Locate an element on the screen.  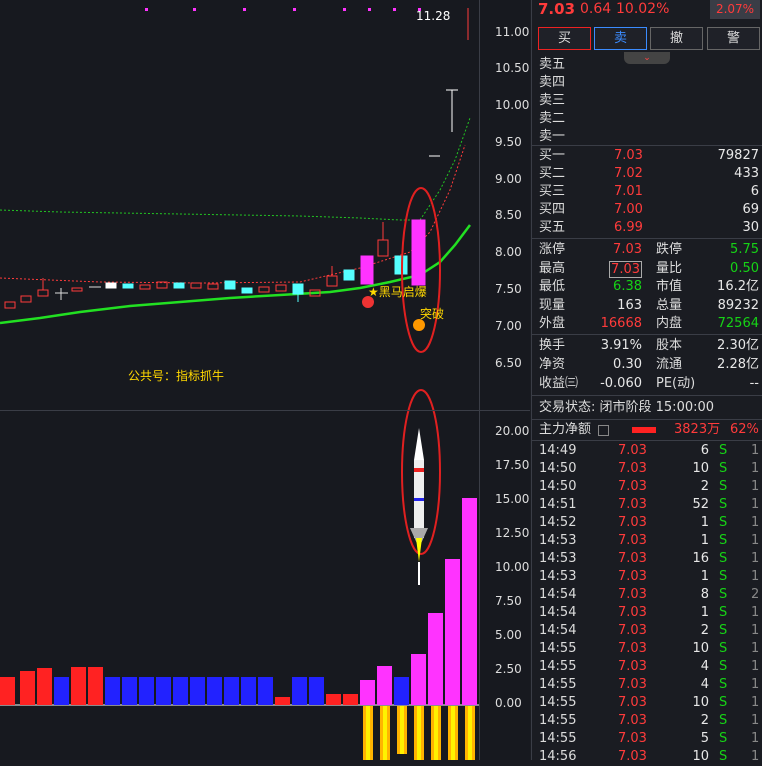
ask-row: 卖二 is located at coordinates (647, 119).